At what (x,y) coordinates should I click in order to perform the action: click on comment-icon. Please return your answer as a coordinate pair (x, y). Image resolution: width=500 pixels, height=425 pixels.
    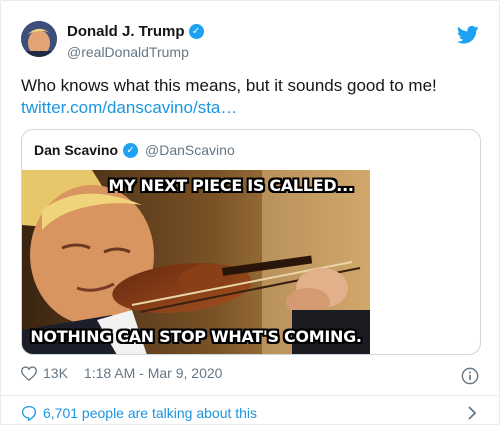
    Looking at the image, I should click on (29, 413).